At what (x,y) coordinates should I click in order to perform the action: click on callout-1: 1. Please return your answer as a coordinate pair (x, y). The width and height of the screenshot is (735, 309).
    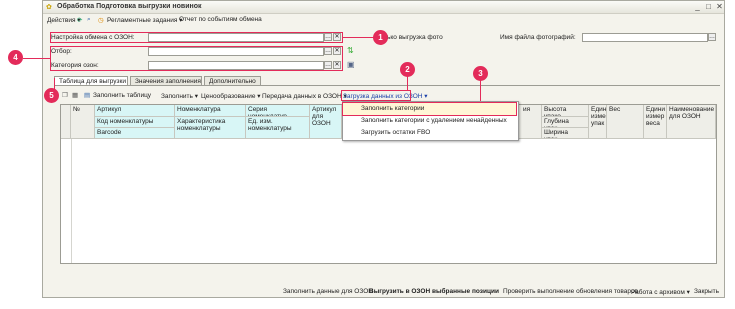
    Looking at the image, I should click on (380, 37).